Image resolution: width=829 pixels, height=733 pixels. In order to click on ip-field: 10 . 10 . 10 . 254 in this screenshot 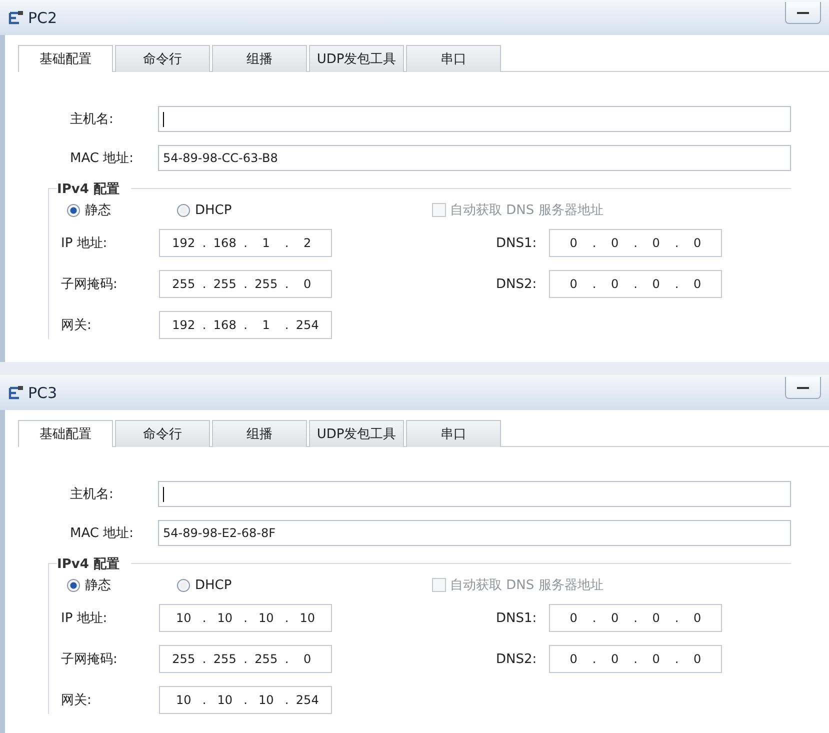, I will do `click(245, 700)`.